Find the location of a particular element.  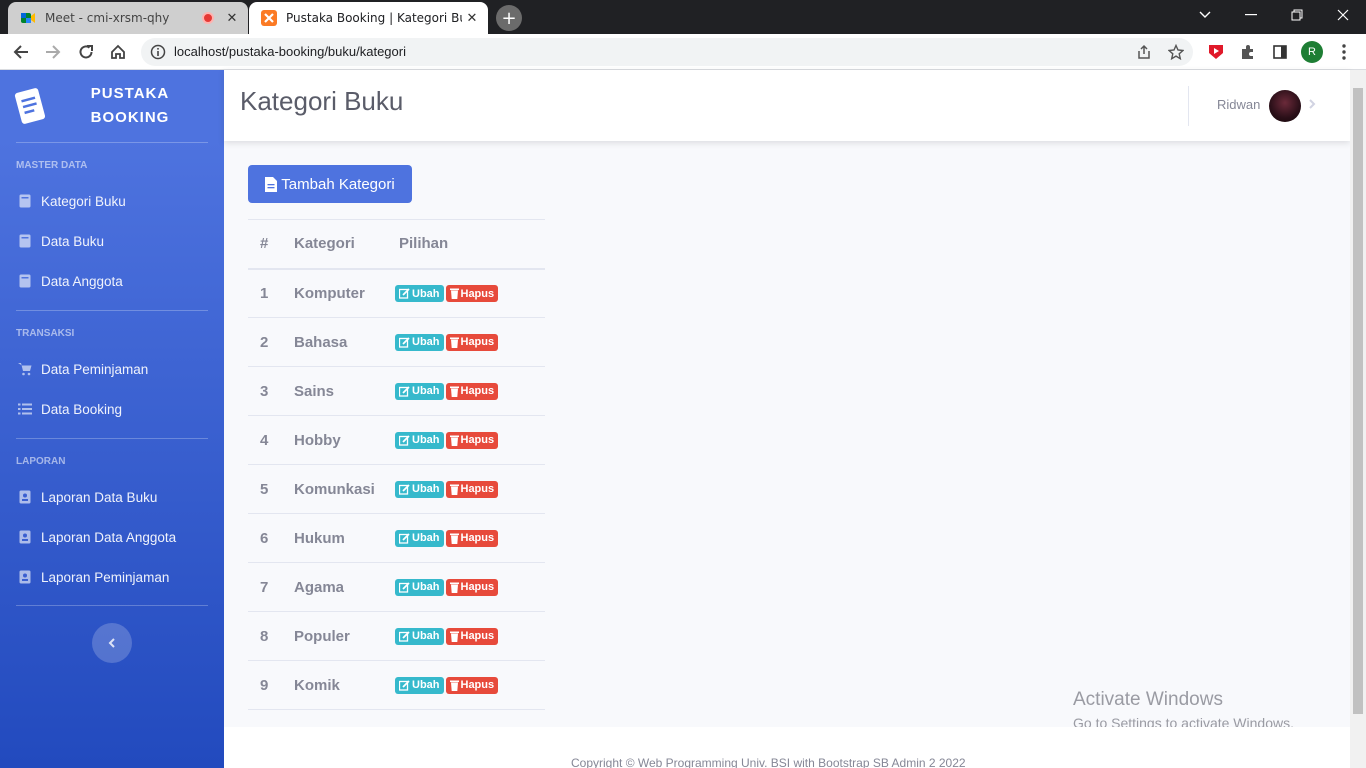

share-icon is located at coordinates (1144, 52).